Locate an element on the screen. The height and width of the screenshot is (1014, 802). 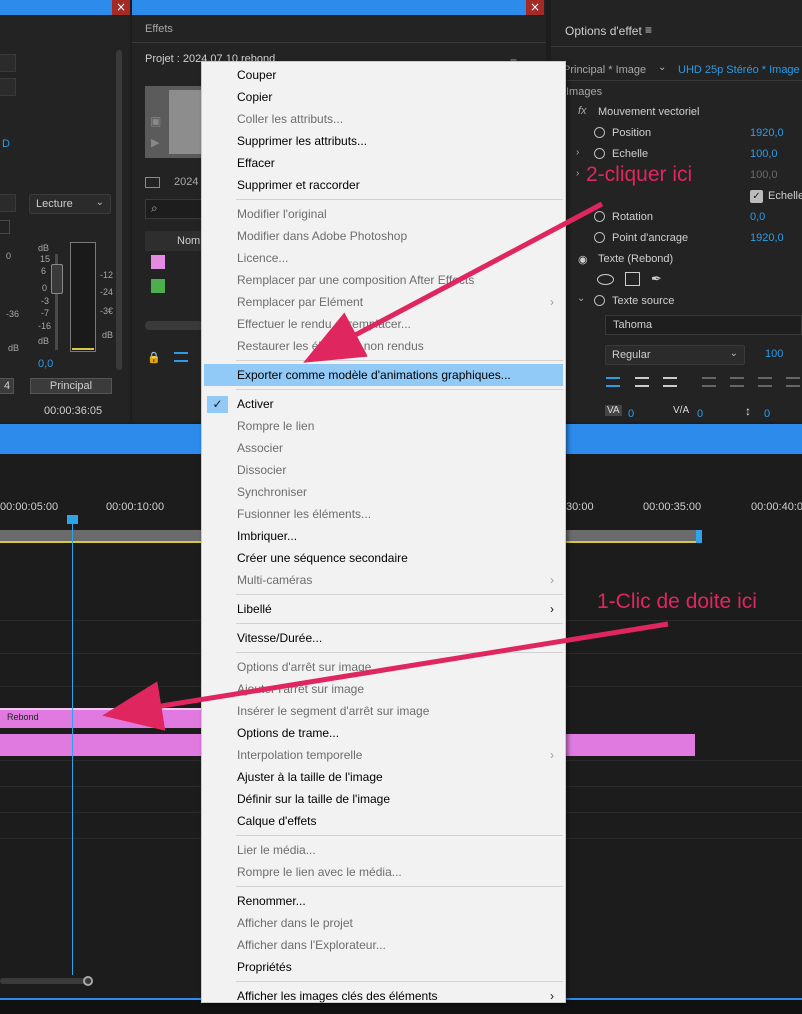
annotation-step1: 1-Clic de doite ici is located at coordinates (677, 601).